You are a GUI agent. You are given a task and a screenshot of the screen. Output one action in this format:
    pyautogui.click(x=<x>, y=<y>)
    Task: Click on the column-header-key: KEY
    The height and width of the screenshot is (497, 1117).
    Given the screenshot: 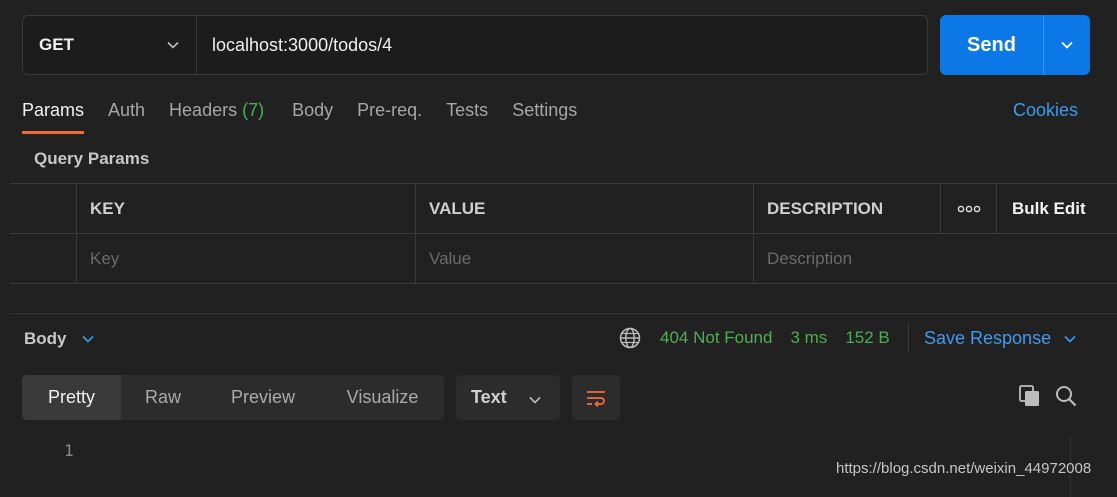 What is the action you would take?
    pyautogui.click(x=245, y=209)
    